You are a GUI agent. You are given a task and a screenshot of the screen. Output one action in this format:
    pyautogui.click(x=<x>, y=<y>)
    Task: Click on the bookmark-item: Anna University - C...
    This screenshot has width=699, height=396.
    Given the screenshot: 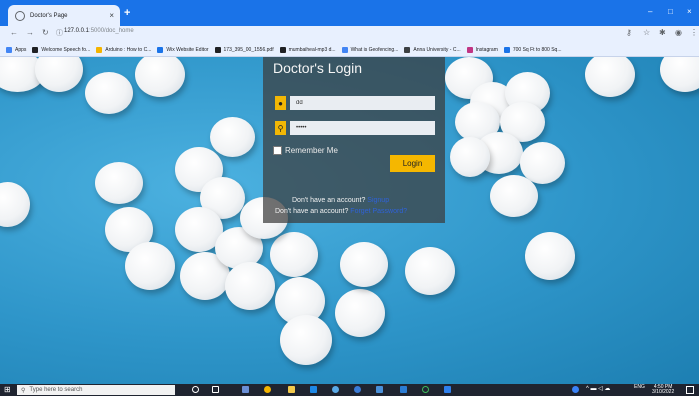 What is the action you would take?
    pyautogui.click(x=432, y=49)
    